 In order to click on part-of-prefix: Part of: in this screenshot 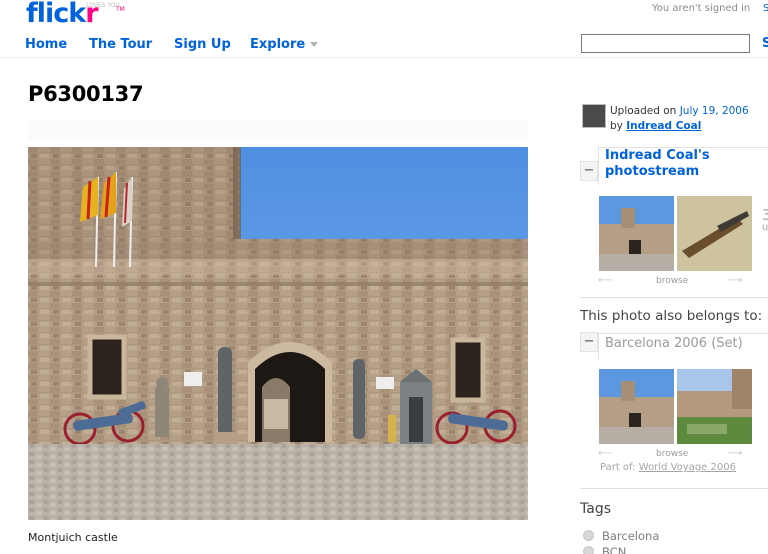, I will do `click(618, 467)`.